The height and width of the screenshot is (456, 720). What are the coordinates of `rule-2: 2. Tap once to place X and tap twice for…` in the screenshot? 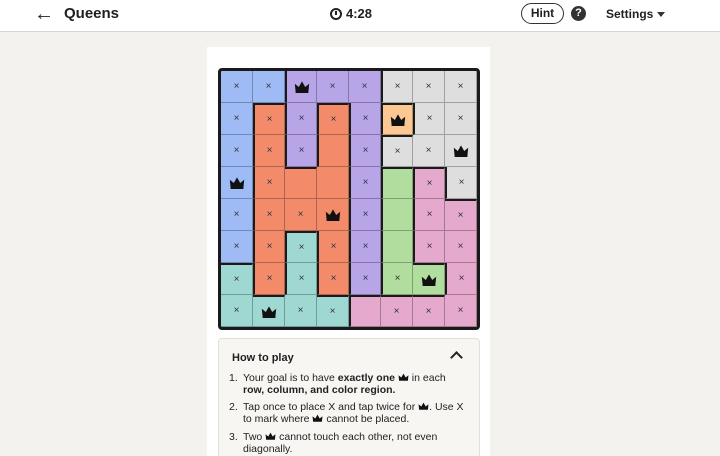 It's located at (349, 413).